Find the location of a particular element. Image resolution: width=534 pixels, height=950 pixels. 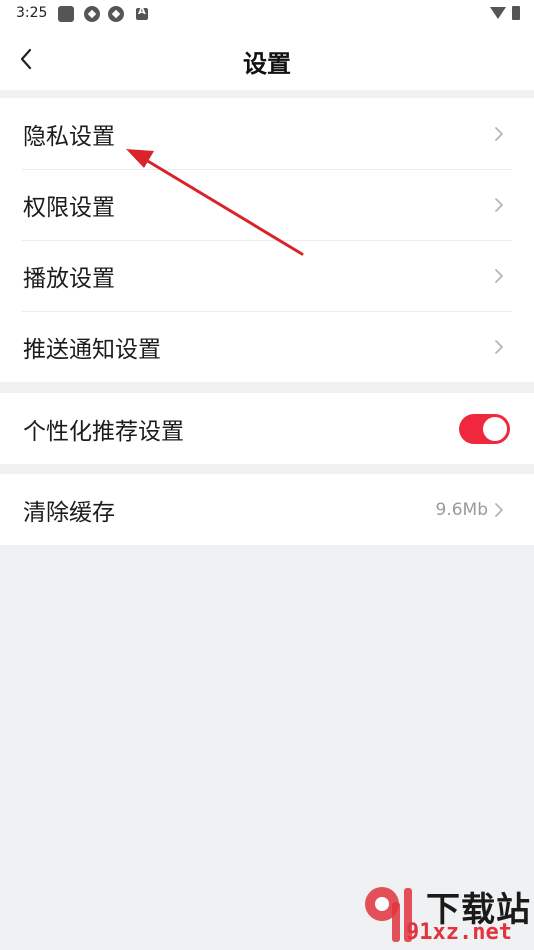

toggle-knob is located at coordinates (495, 428).